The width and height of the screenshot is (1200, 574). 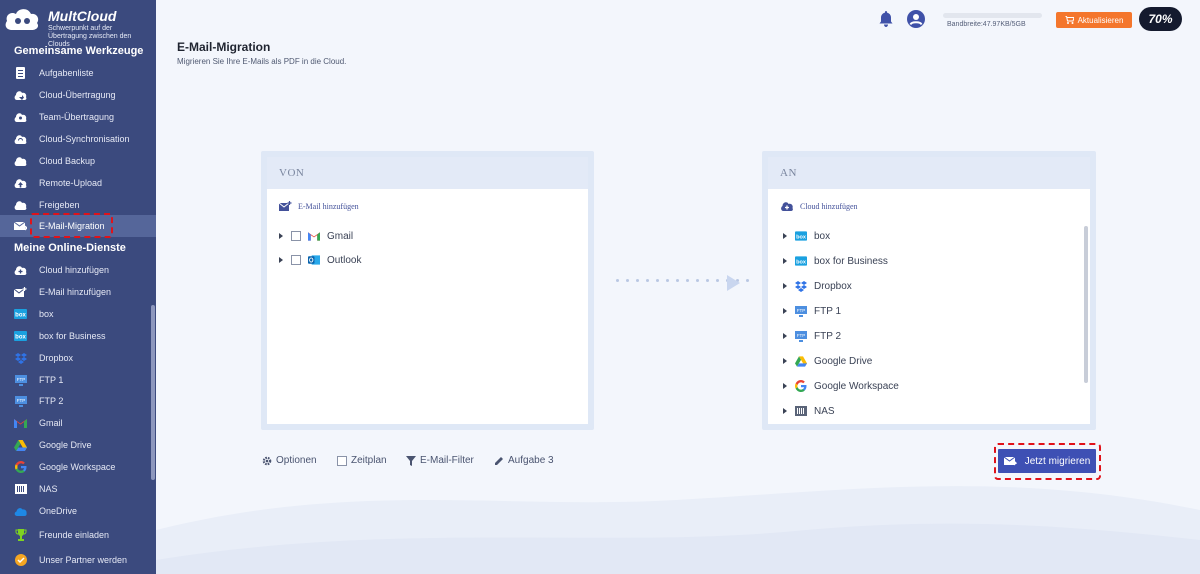 I want to click on sidebar-item-google-workspace: Google Workspace, so click(x=78, y=467).